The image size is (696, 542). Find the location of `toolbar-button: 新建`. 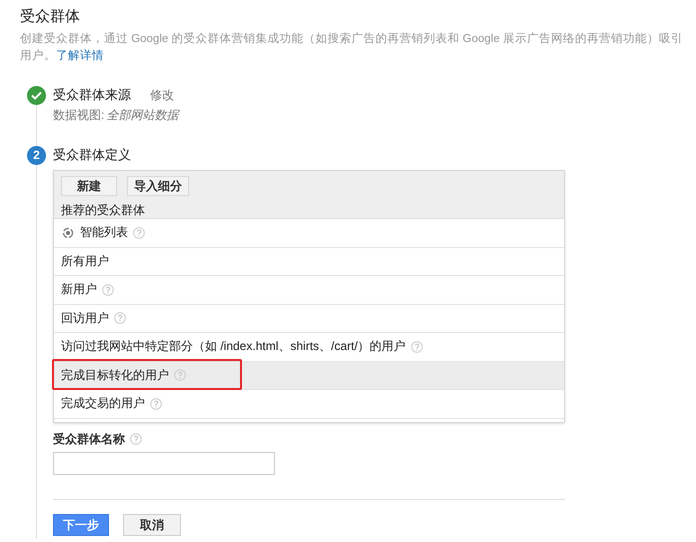

toolbar-button: 新建 is located at coordinates (89, 186).